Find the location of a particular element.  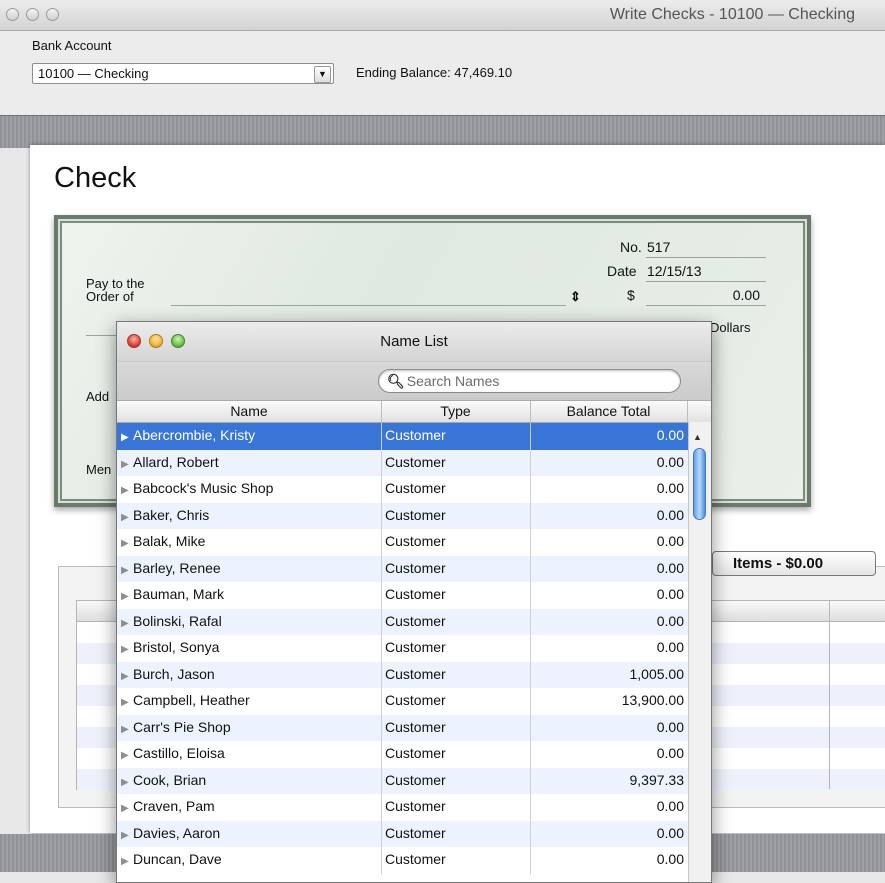

row-name: ▶ Bristol, Sonya is located at coordinates (170, 647).